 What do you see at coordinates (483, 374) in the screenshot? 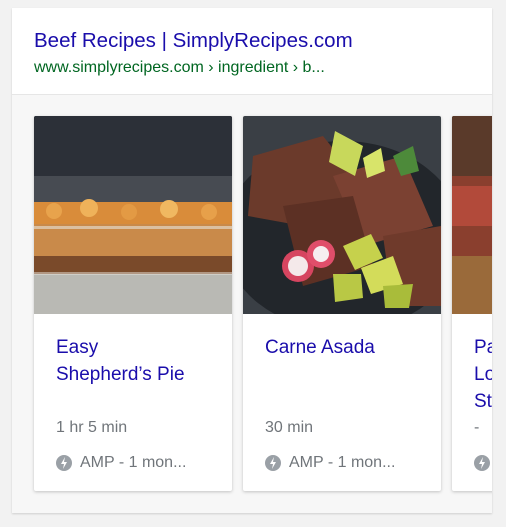
I see `recipe-title: Par Lor Ste` at bounding box center [483, 374].